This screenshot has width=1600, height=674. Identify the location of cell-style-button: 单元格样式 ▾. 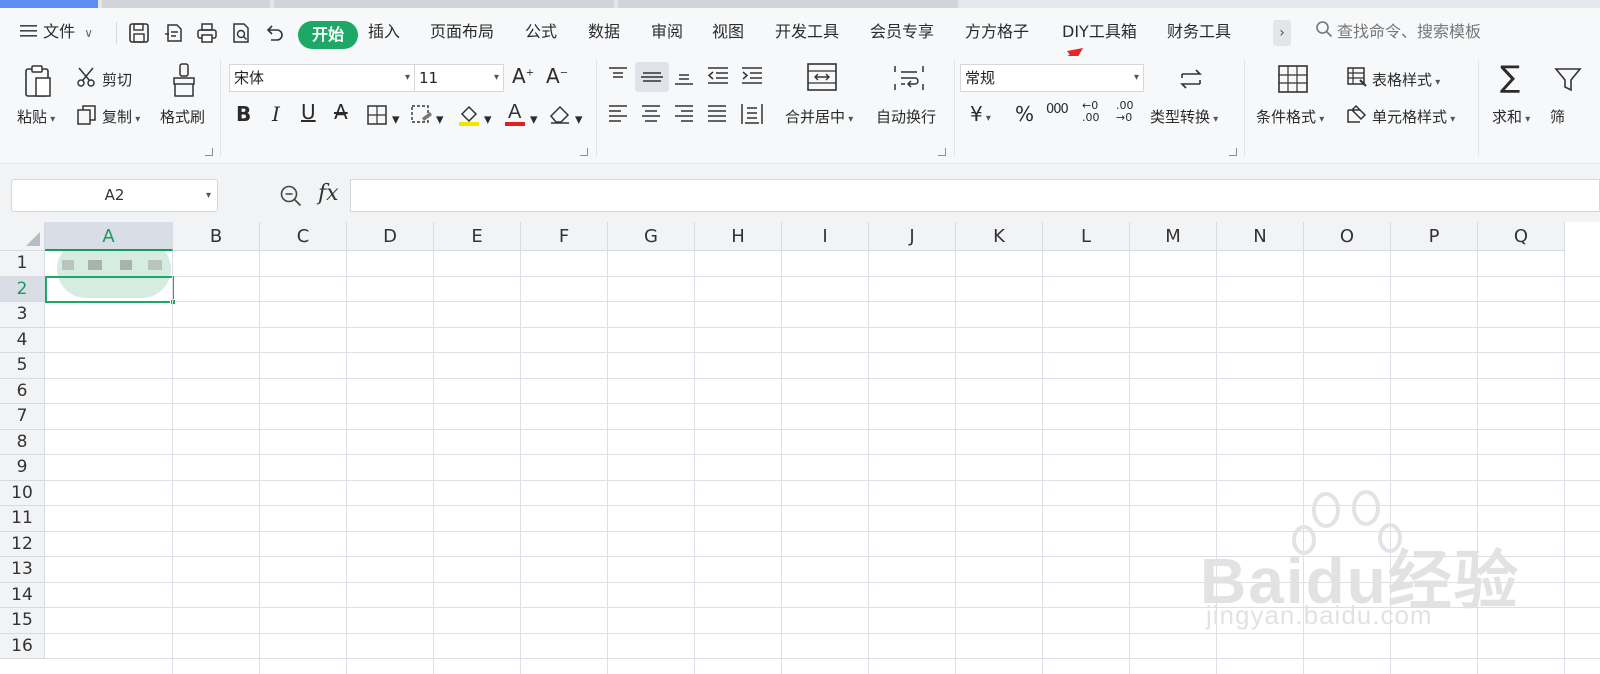
(1413, 116).